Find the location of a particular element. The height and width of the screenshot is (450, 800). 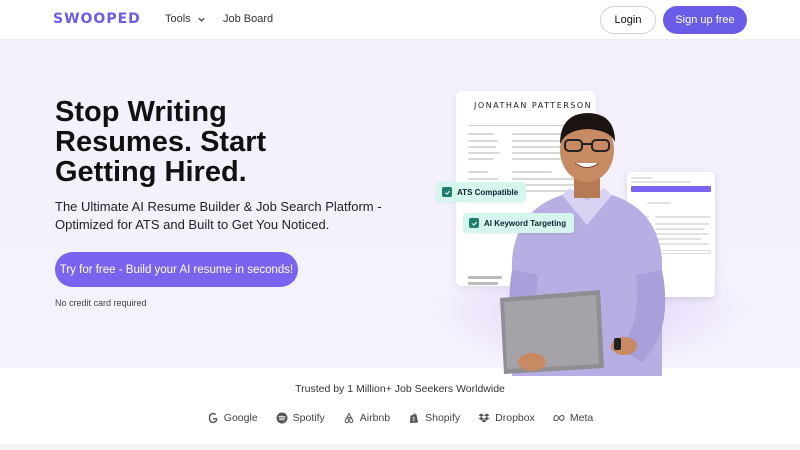

ats-compatible-label: ATS Compatible is located at coordinates (488, 192).